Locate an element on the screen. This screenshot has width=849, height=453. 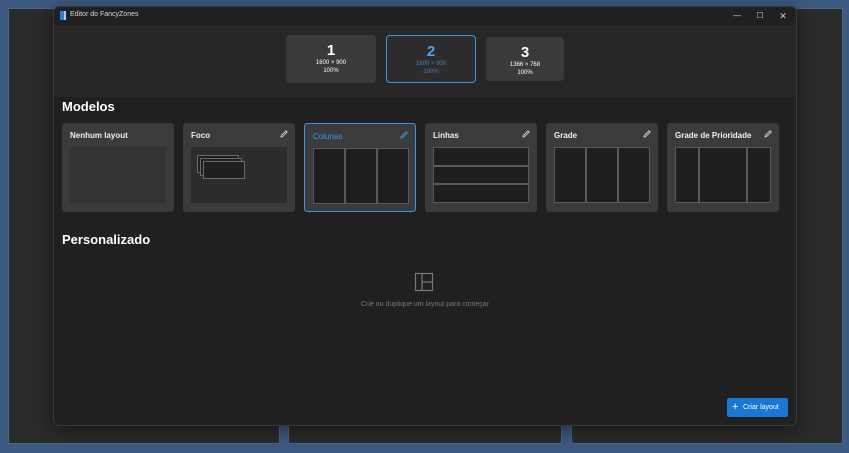
layout-card-rows: Linhas is located at coordinates (481, 167).